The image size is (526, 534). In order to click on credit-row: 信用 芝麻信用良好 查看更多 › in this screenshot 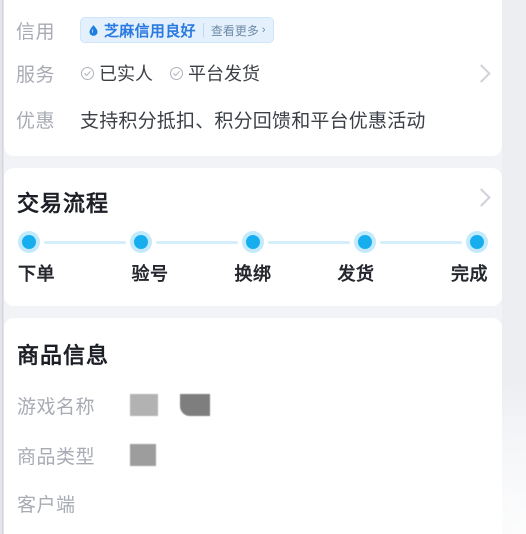, I will do `click(253, 30)`.